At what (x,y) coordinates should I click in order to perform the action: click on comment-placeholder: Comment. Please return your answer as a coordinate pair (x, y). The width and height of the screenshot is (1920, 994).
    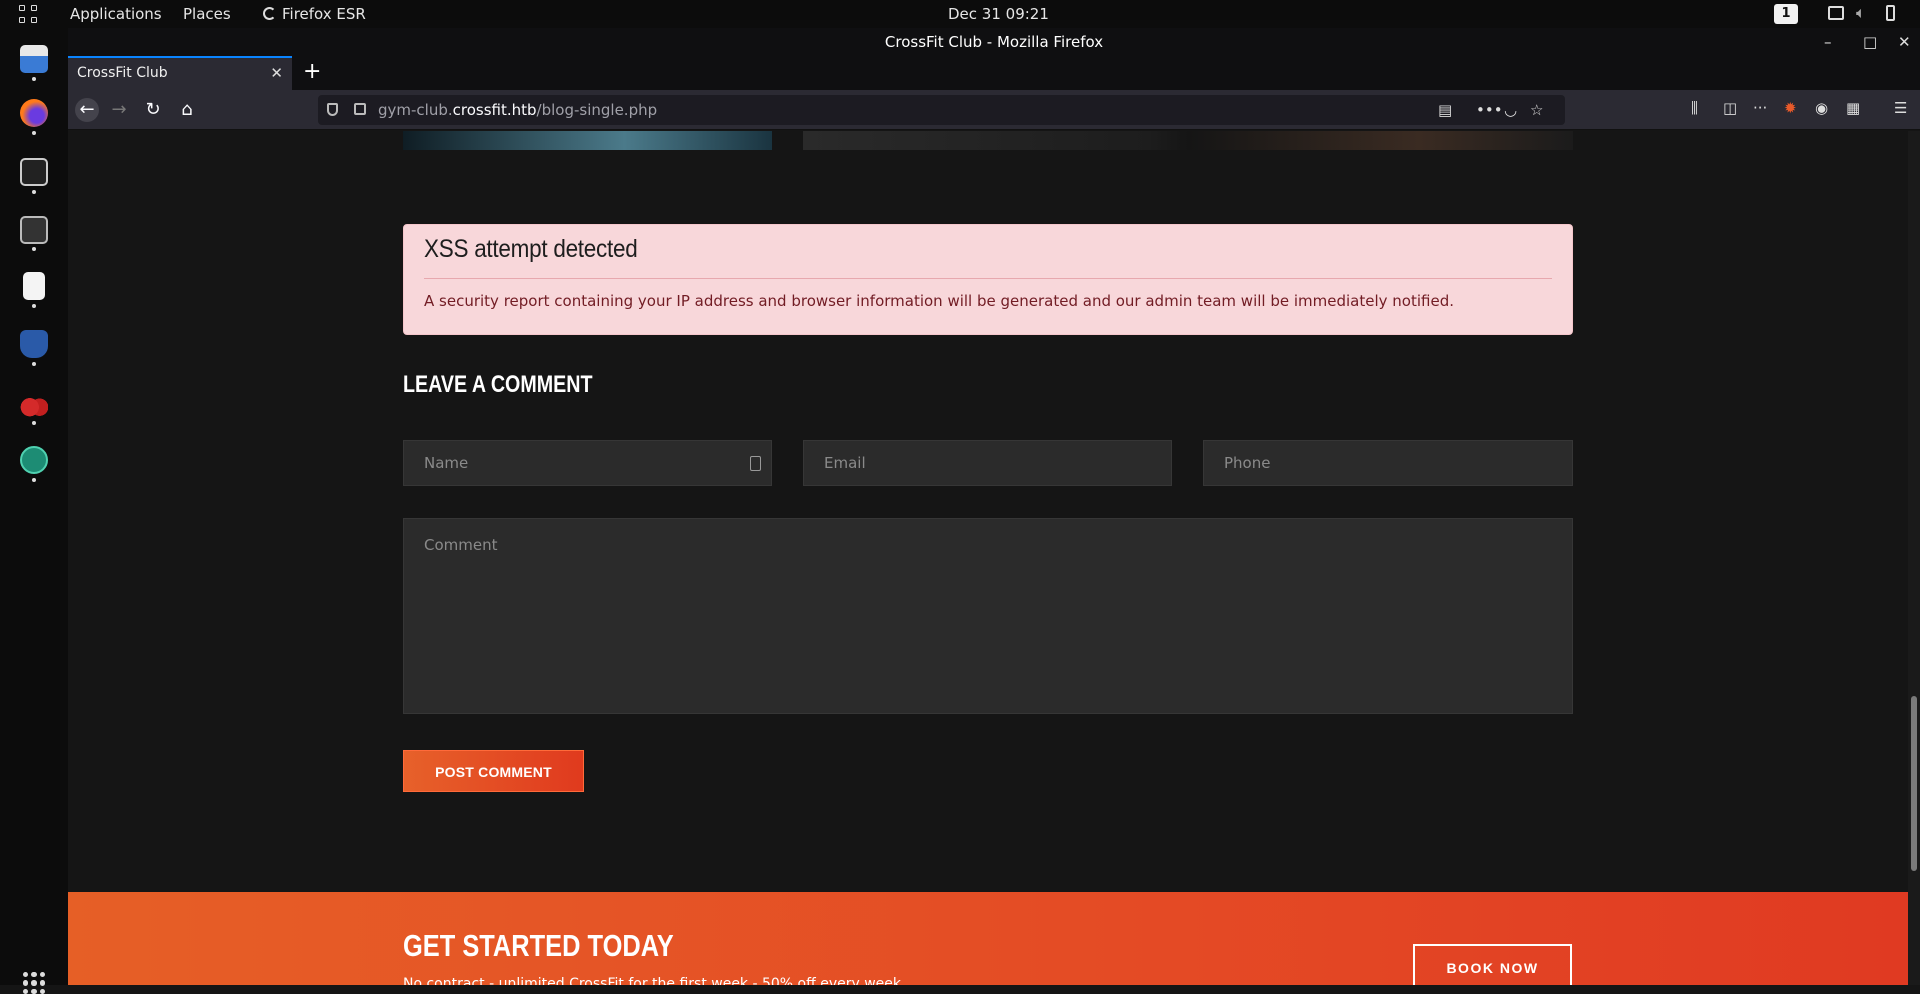
    Looking at the image, I should click on (461, 545).